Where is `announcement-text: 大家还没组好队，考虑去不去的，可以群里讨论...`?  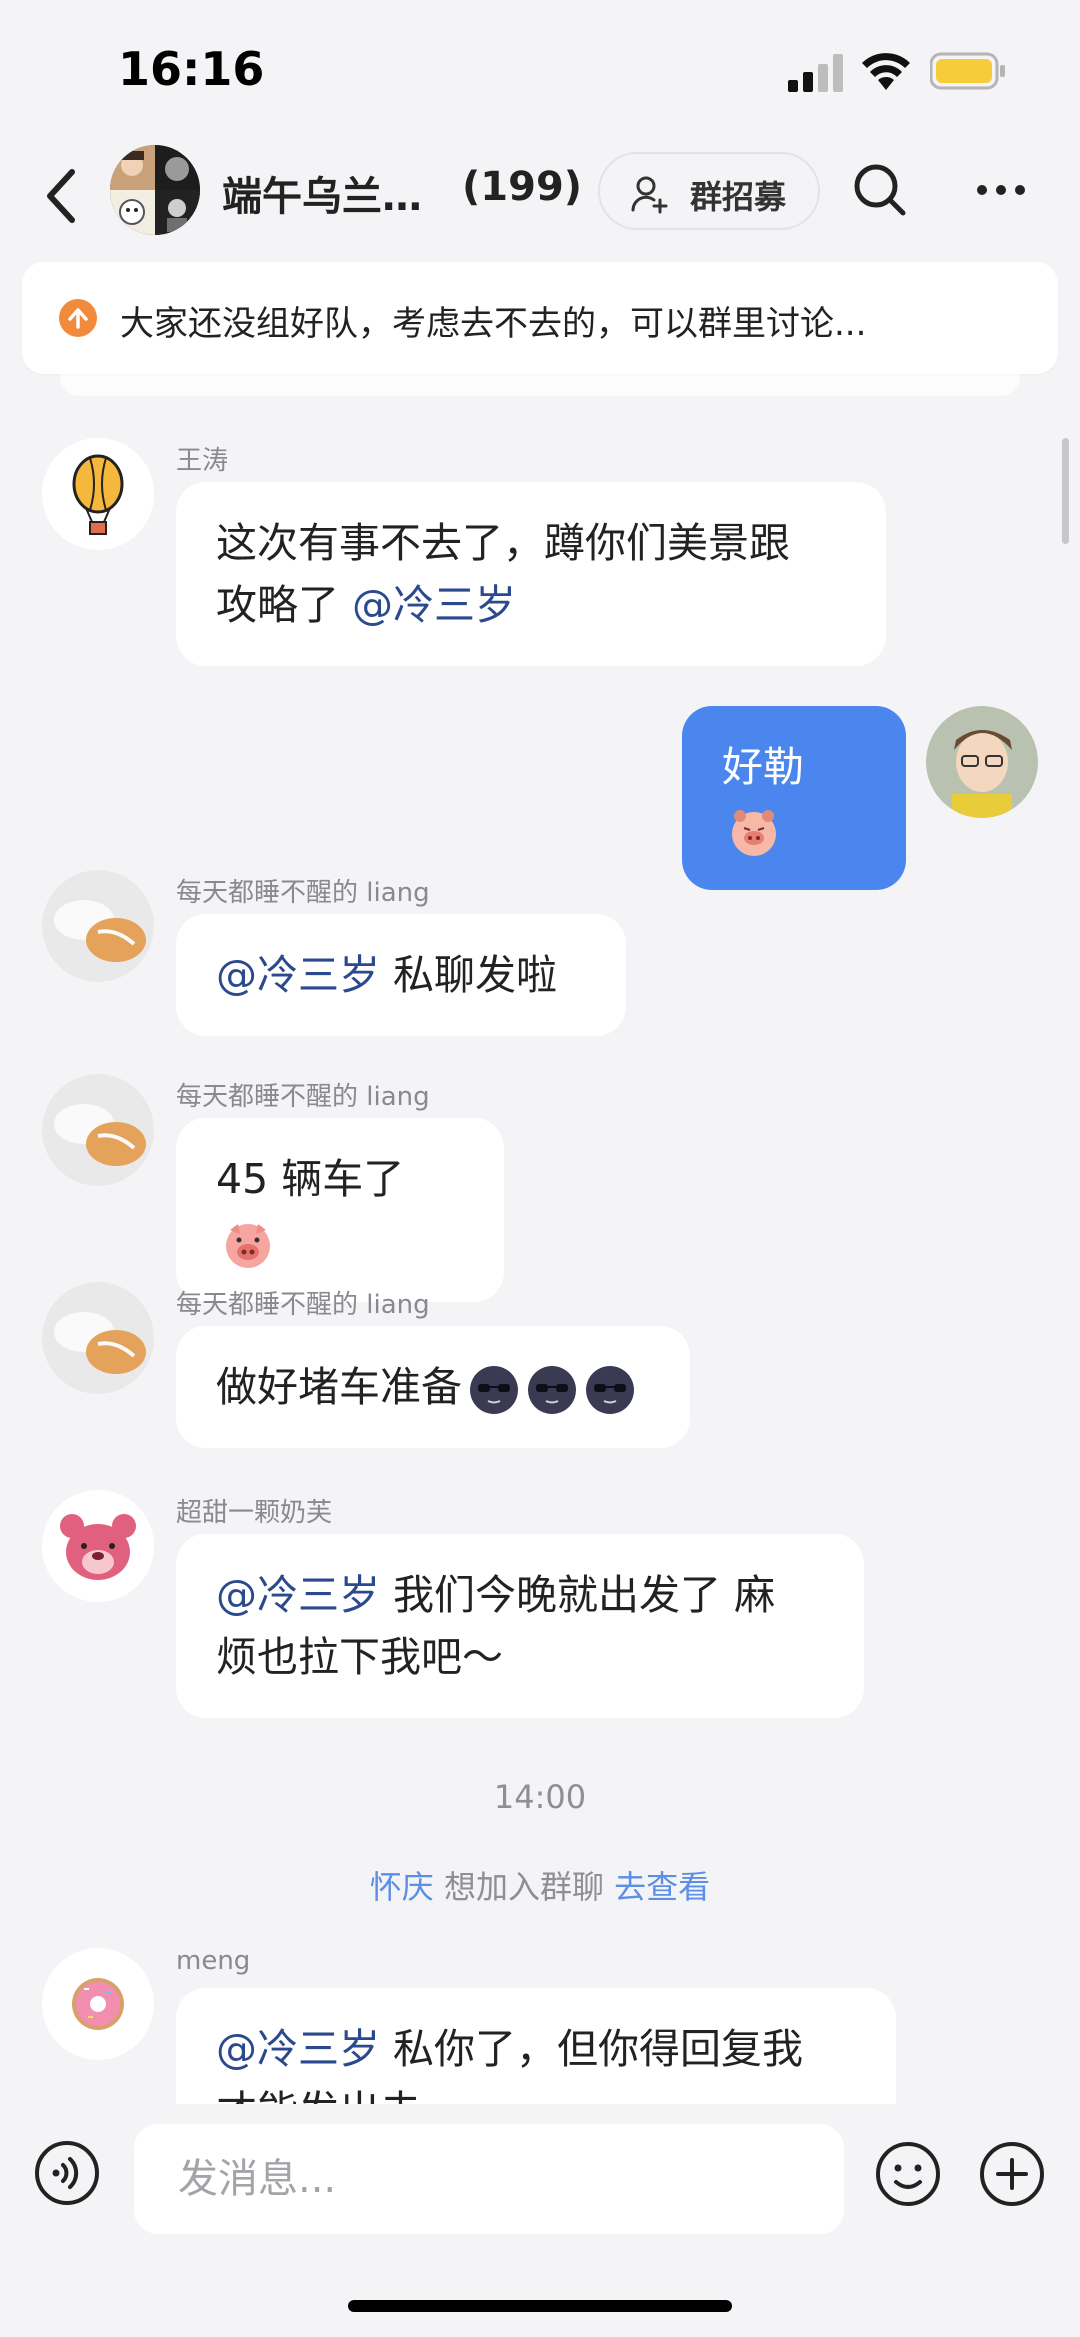
announcement-text: 大家还没组好队，考虑去不去的，可以群里讨论... is located at coordinates (493, 324).